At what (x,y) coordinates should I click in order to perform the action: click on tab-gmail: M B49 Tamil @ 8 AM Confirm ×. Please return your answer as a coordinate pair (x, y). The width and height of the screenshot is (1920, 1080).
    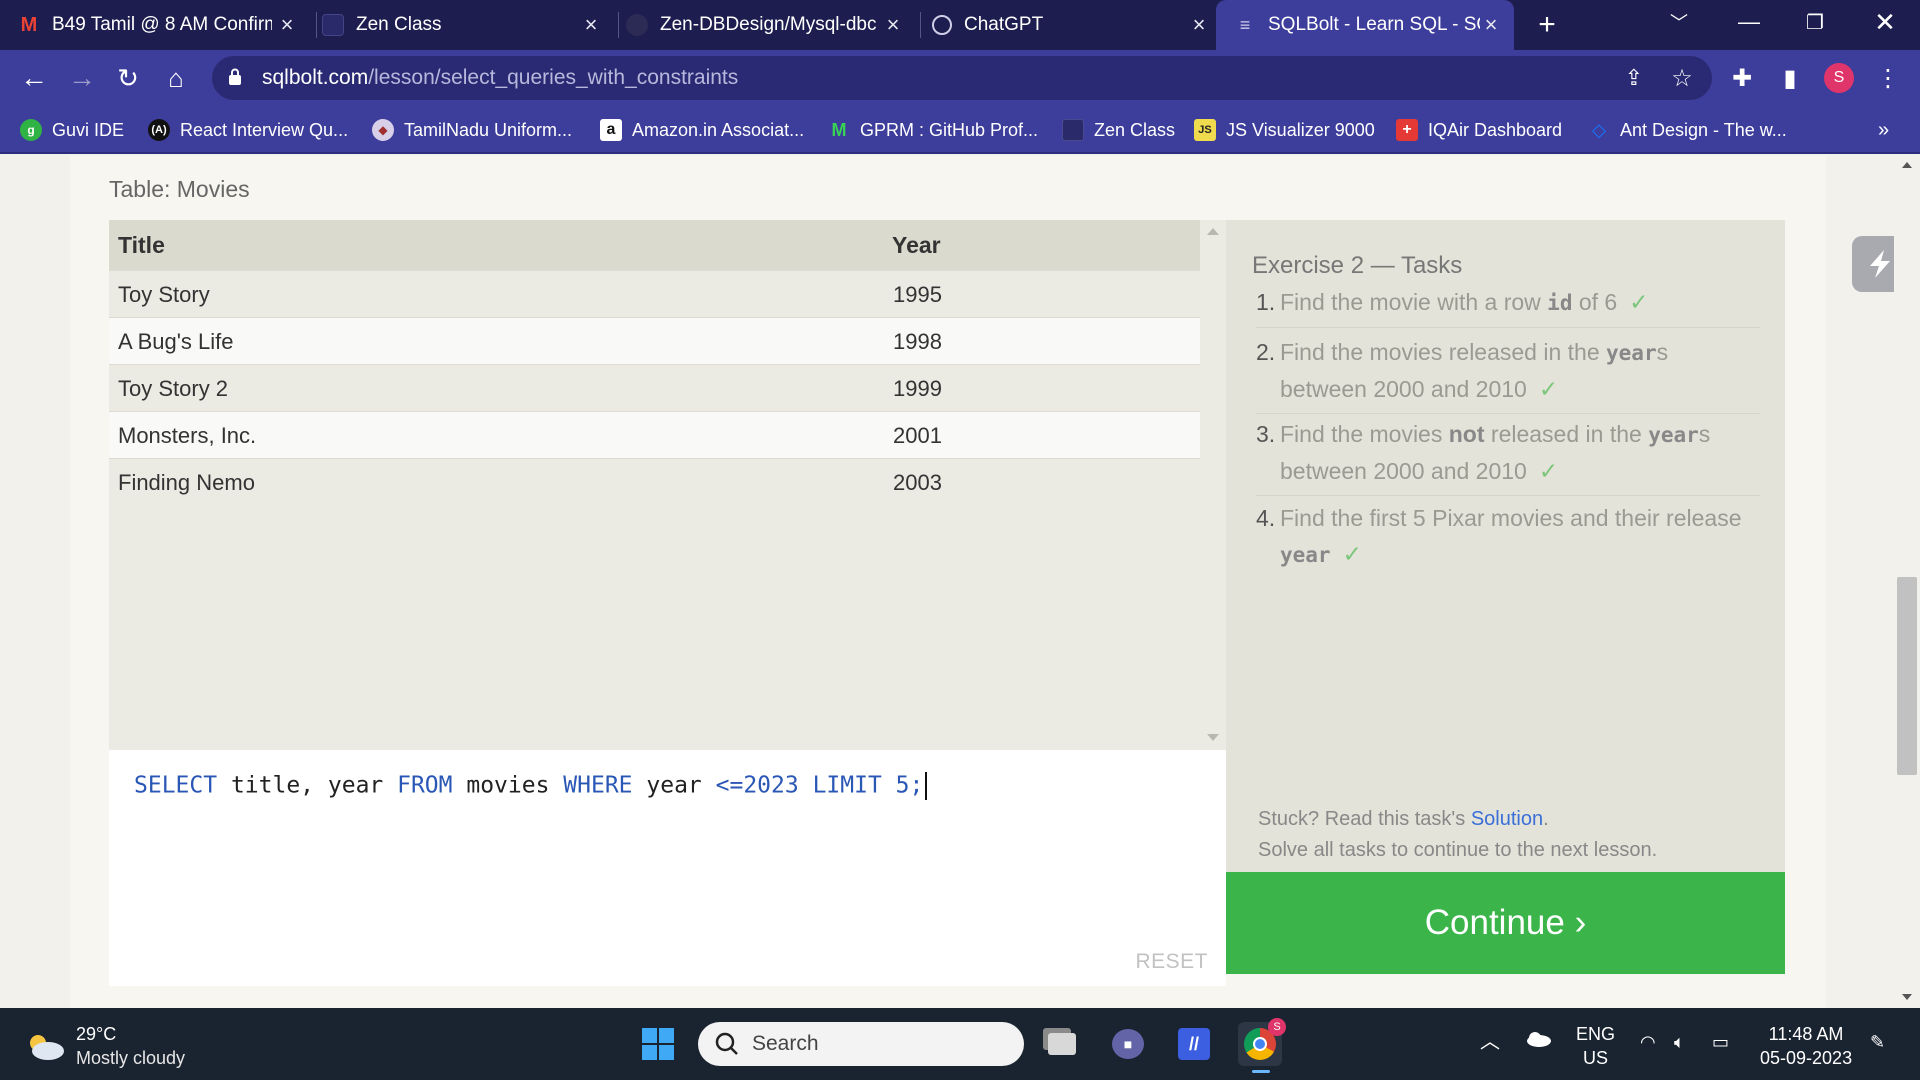
    Looking at the image, I should click on (164, 25).